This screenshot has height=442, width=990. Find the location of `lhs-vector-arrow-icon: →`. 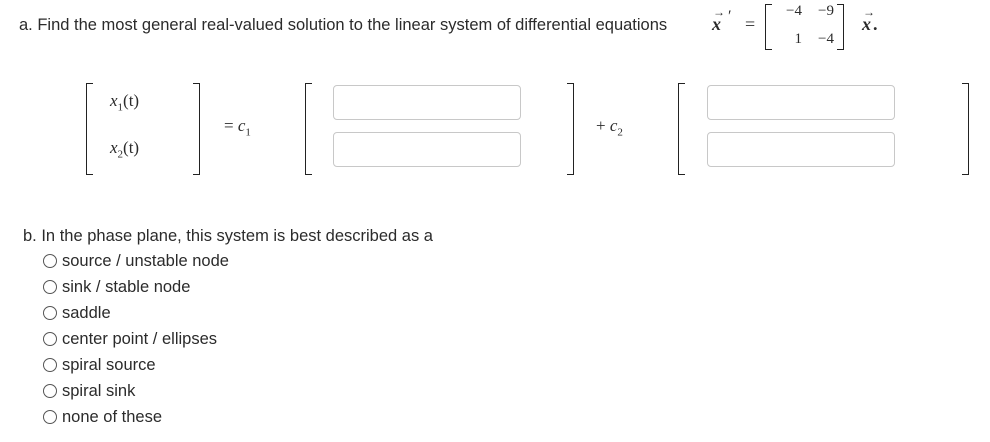

lhs-vector-arrow-icon: → is located at coordinates (719, 12).